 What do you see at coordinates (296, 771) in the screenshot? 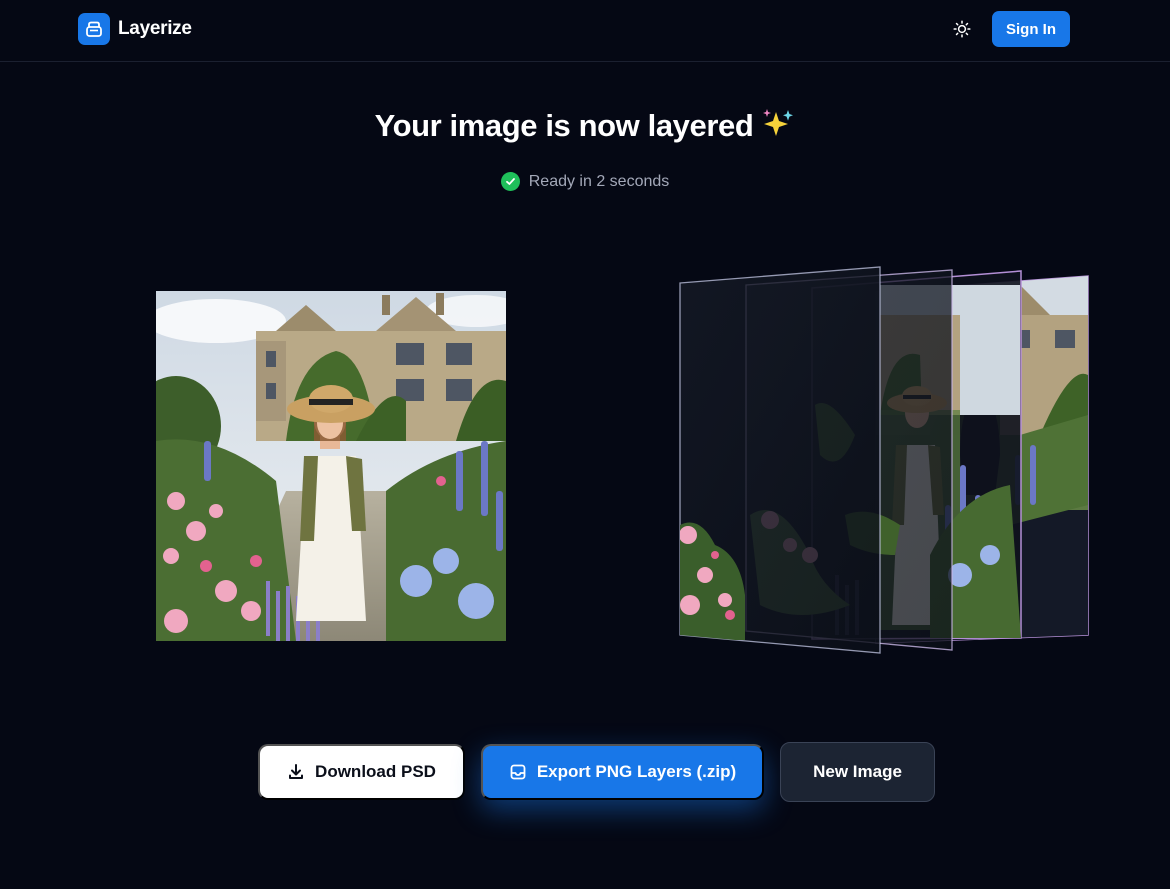
I see `download-icon` at bounding box center [296, 771].